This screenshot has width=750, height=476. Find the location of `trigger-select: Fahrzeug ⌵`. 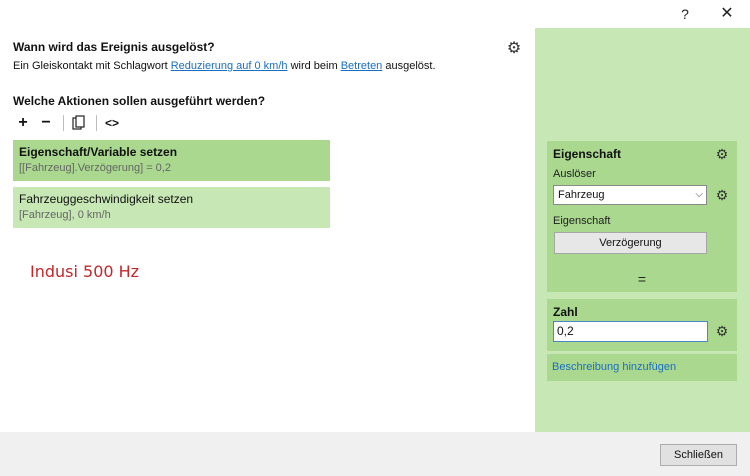

trigger-select: Fahrzeug ⌵ is located at coordinates (630, 195).